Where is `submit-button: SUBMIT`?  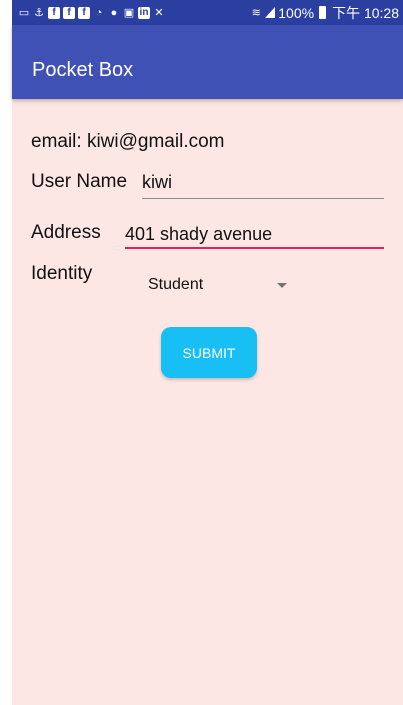
submit-button: SUBMIT is located at coordinates (209, 352).